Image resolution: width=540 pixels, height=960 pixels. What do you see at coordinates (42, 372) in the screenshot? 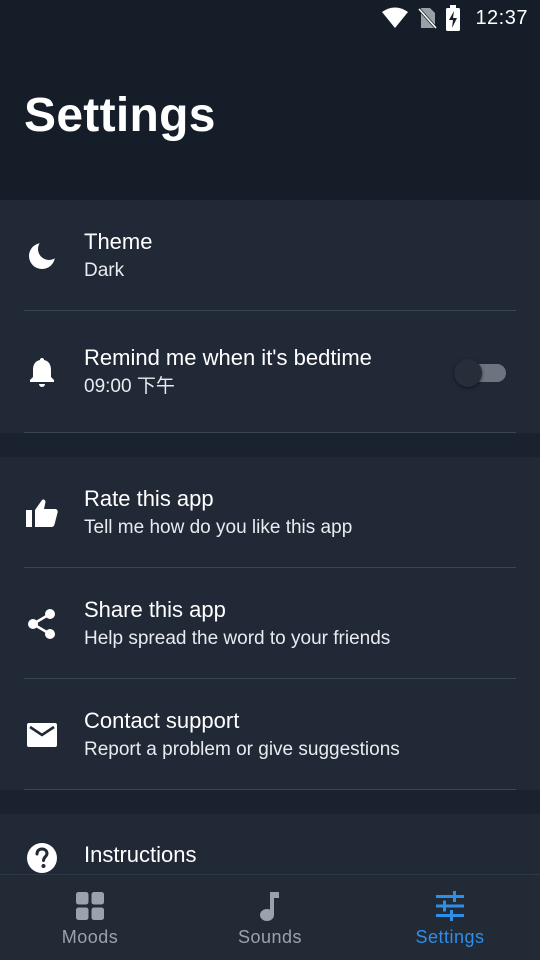
I see `bell-icon` at bounding box center [42, 372].